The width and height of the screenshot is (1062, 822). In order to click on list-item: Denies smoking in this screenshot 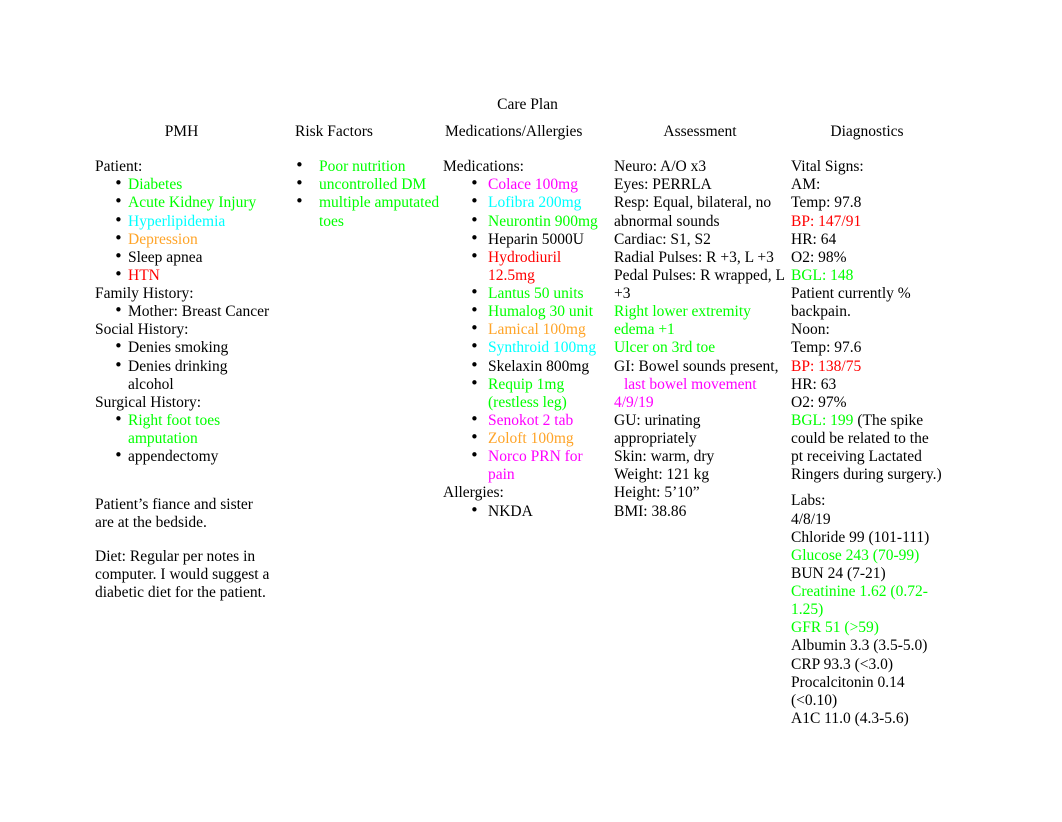, I will do `click(182, 347)`.